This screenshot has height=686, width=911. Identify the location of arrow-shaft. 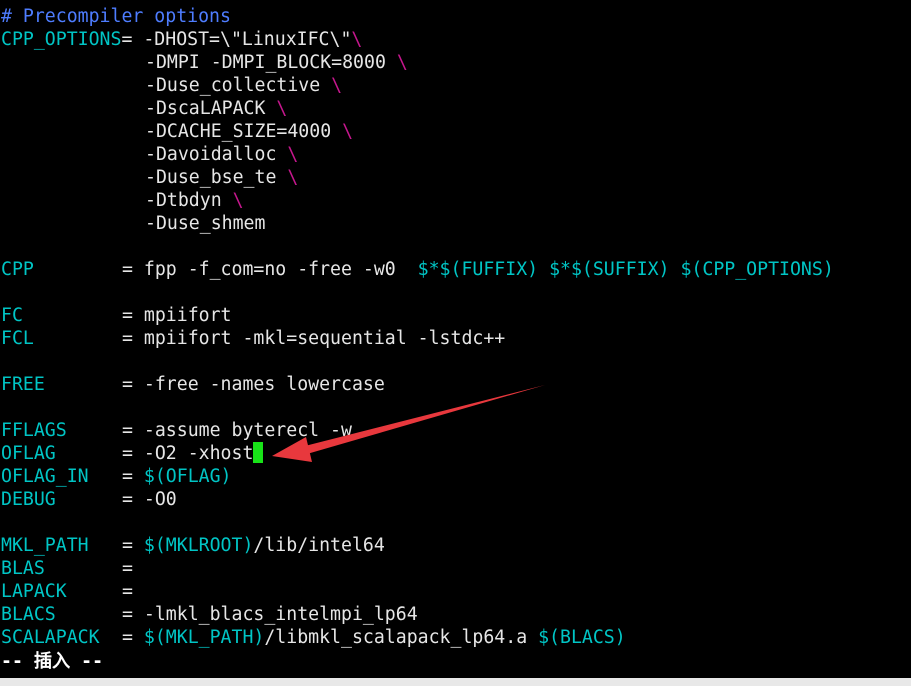
(421, 420).